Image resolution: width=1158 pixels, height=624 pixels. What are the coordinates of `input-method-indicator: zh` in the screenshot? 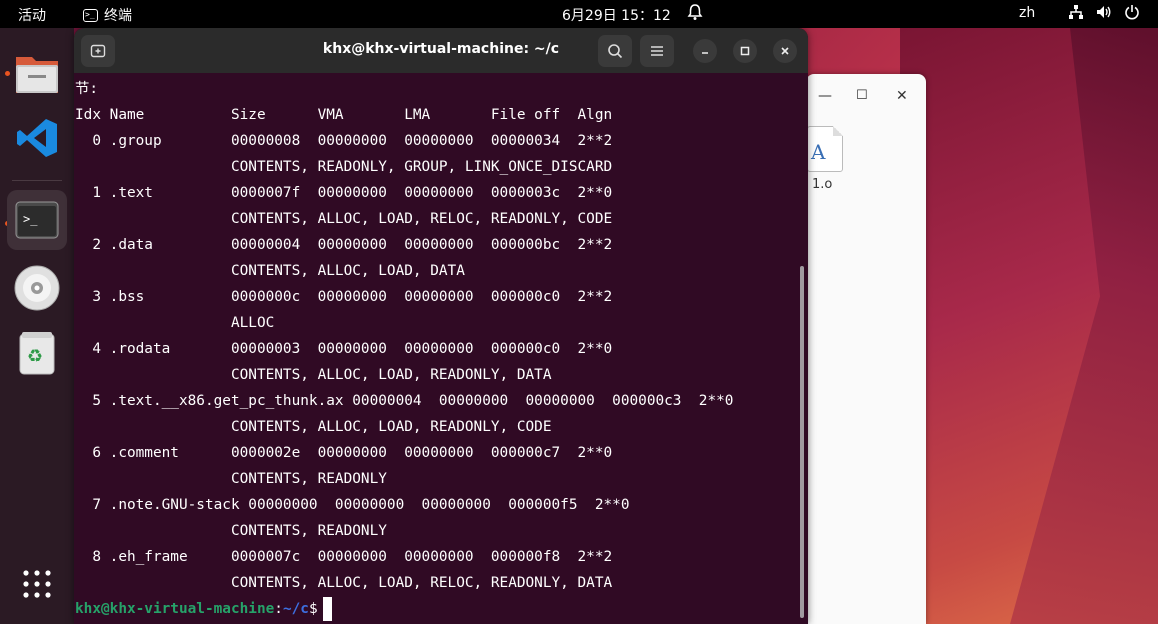 It's located at (1027, 13).